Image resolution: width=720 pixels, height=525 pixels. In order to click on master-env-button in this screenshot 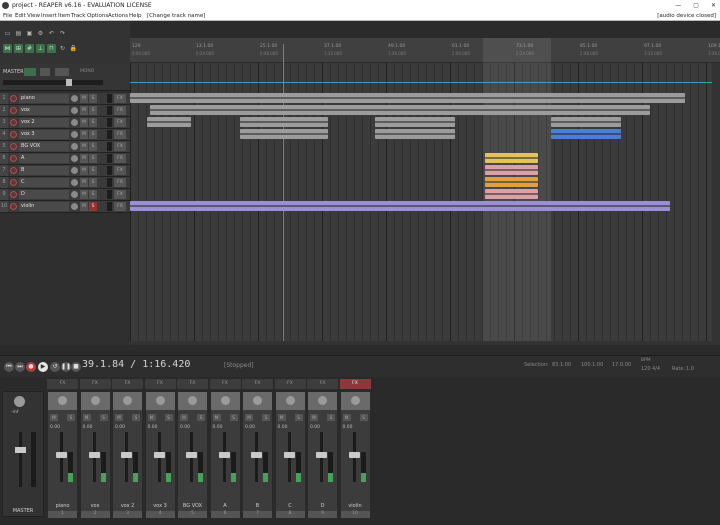, I will do `click(62, 72)`.